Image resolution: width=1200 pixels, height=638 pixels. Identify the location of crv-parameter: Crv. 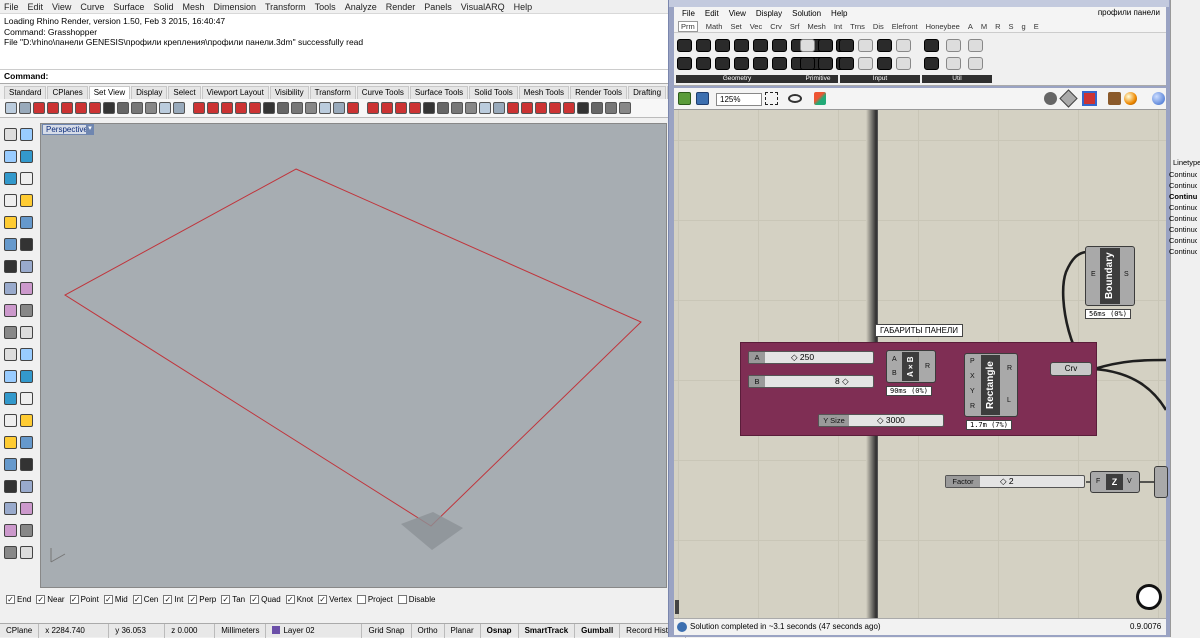
(1071, 369).